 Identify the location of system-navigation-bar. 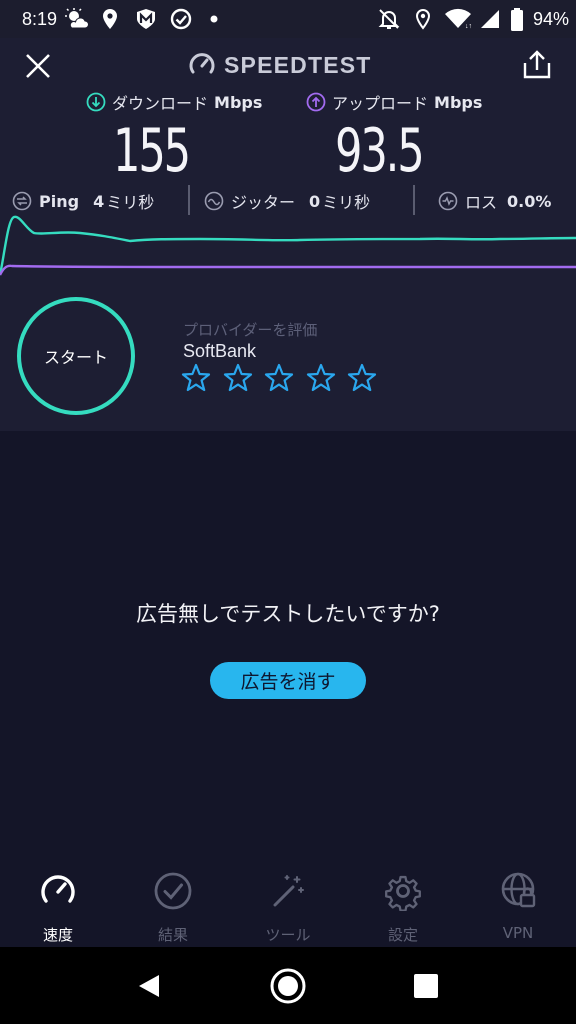
(288, 985).